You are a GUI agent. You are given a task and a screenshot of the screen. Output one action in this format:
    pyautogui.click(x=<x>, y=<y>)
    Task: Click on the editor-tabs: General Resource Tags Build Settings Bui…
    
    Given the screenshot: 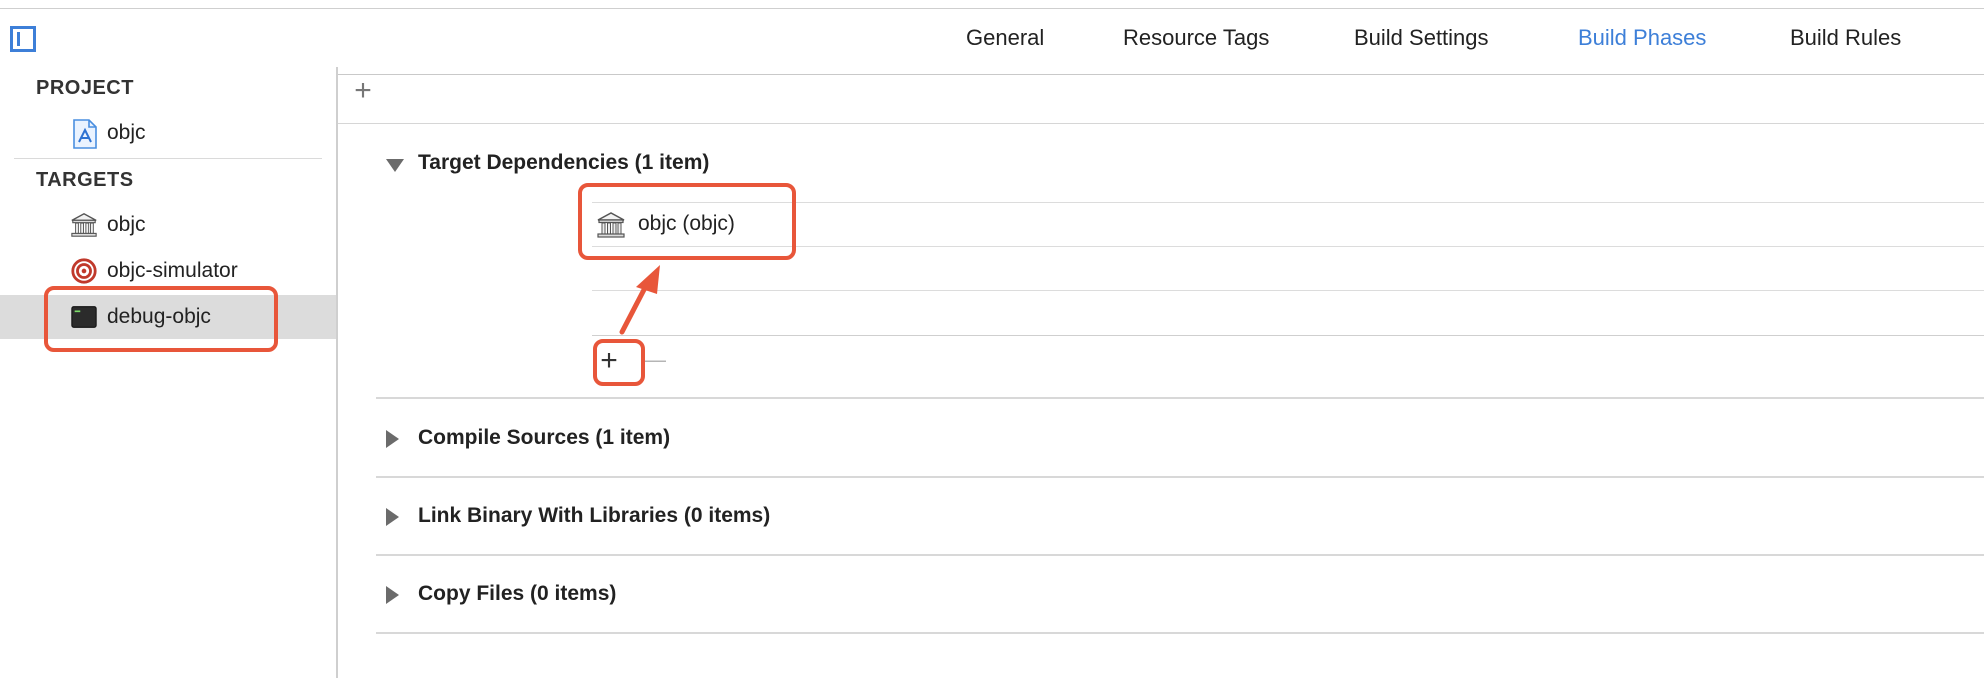 What is the action you would take?
    pyautogui.click(x=992, y=38)
    